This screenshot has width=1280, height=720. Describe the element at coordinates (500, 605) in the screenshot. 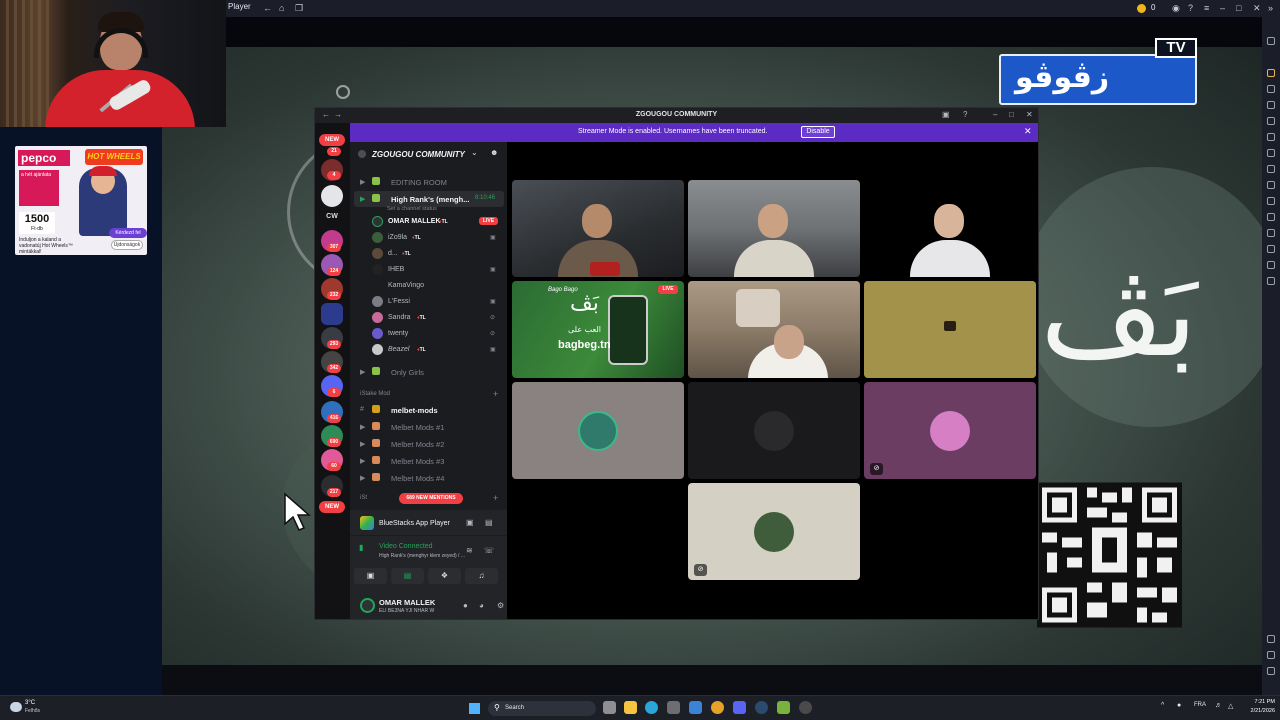

I see `gear-icon: ⚙` at that location.